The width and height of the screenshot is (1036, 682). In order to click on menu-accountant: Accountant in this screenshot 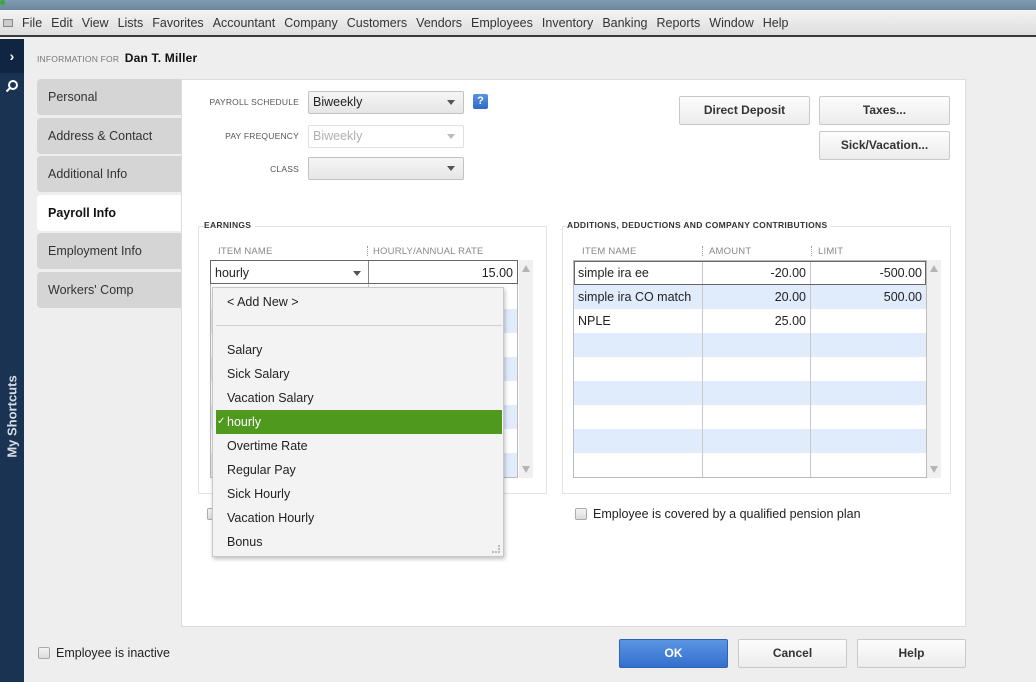, I will do `click(244, 23)`.